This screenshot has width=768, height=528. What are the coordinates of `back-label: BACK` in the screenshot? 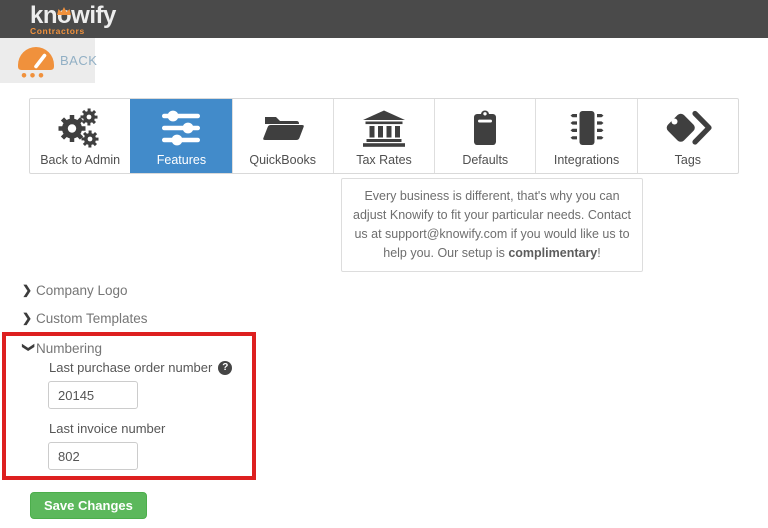 It's located at (79, 60).